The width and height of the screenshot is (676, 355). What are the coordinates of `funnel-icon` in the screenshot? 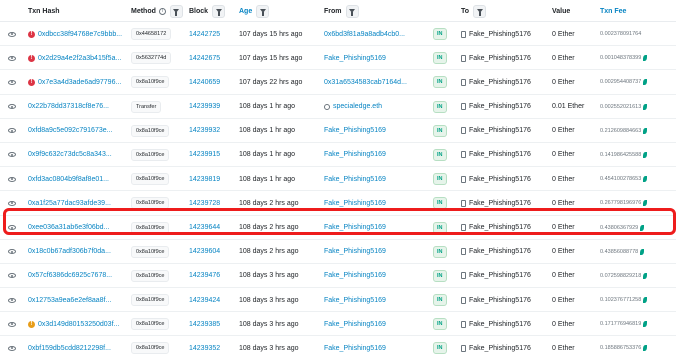 It's located at (176, 12).